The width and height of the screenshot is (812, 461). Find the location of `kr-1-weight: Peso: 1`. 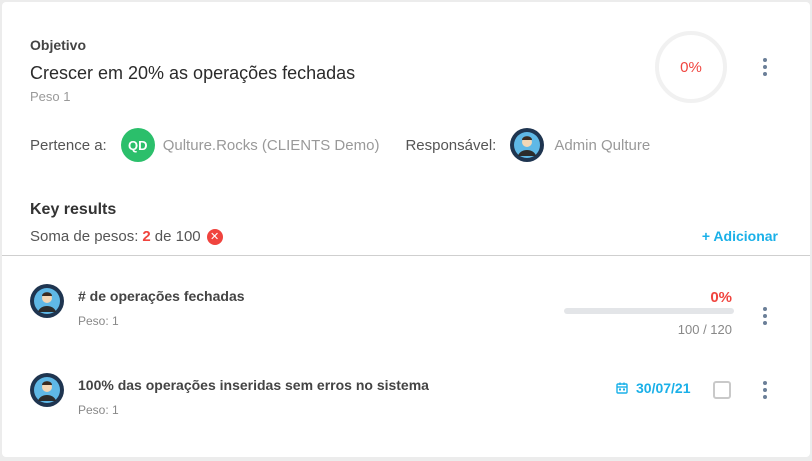

kr-1-weight: Peso: 1 is located at coordinates (98, 321).